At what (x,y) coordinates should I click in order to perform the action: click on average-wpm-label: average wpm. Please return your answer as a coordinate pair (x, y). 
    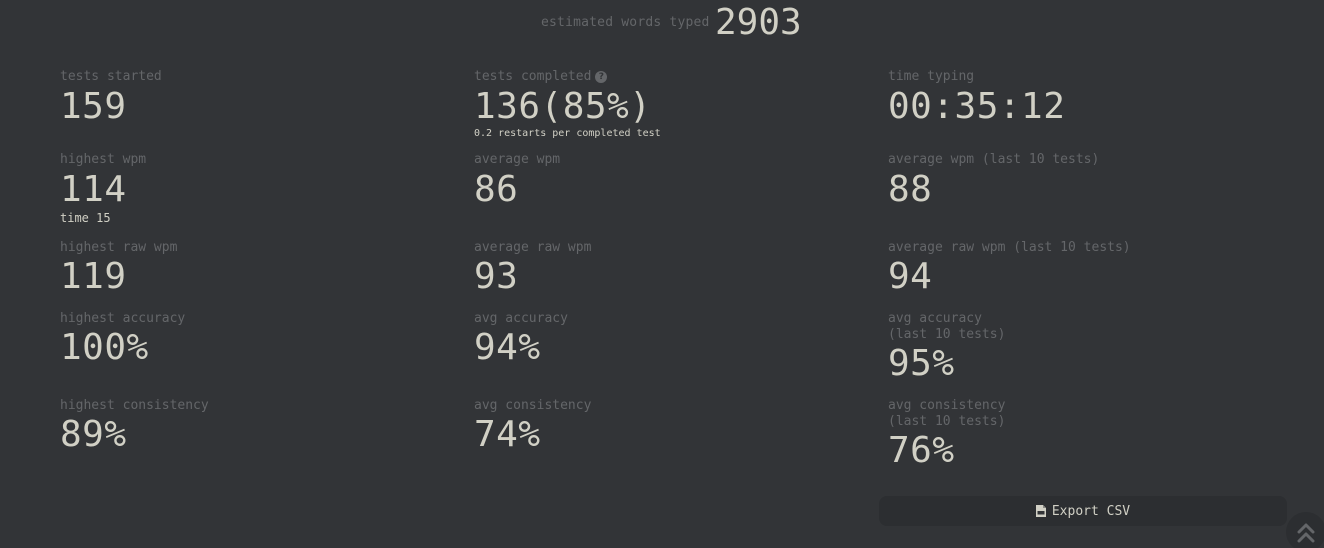
    Looking at the image, I should click on (517, 159).